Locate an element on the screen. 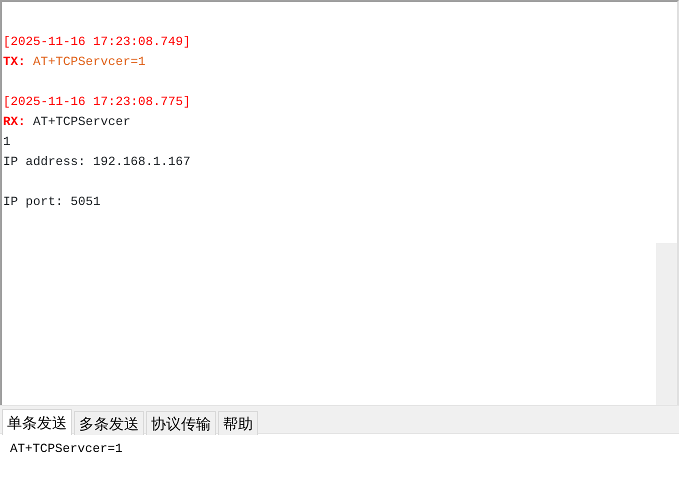  scrollbar is located at coordinates (666, 324).